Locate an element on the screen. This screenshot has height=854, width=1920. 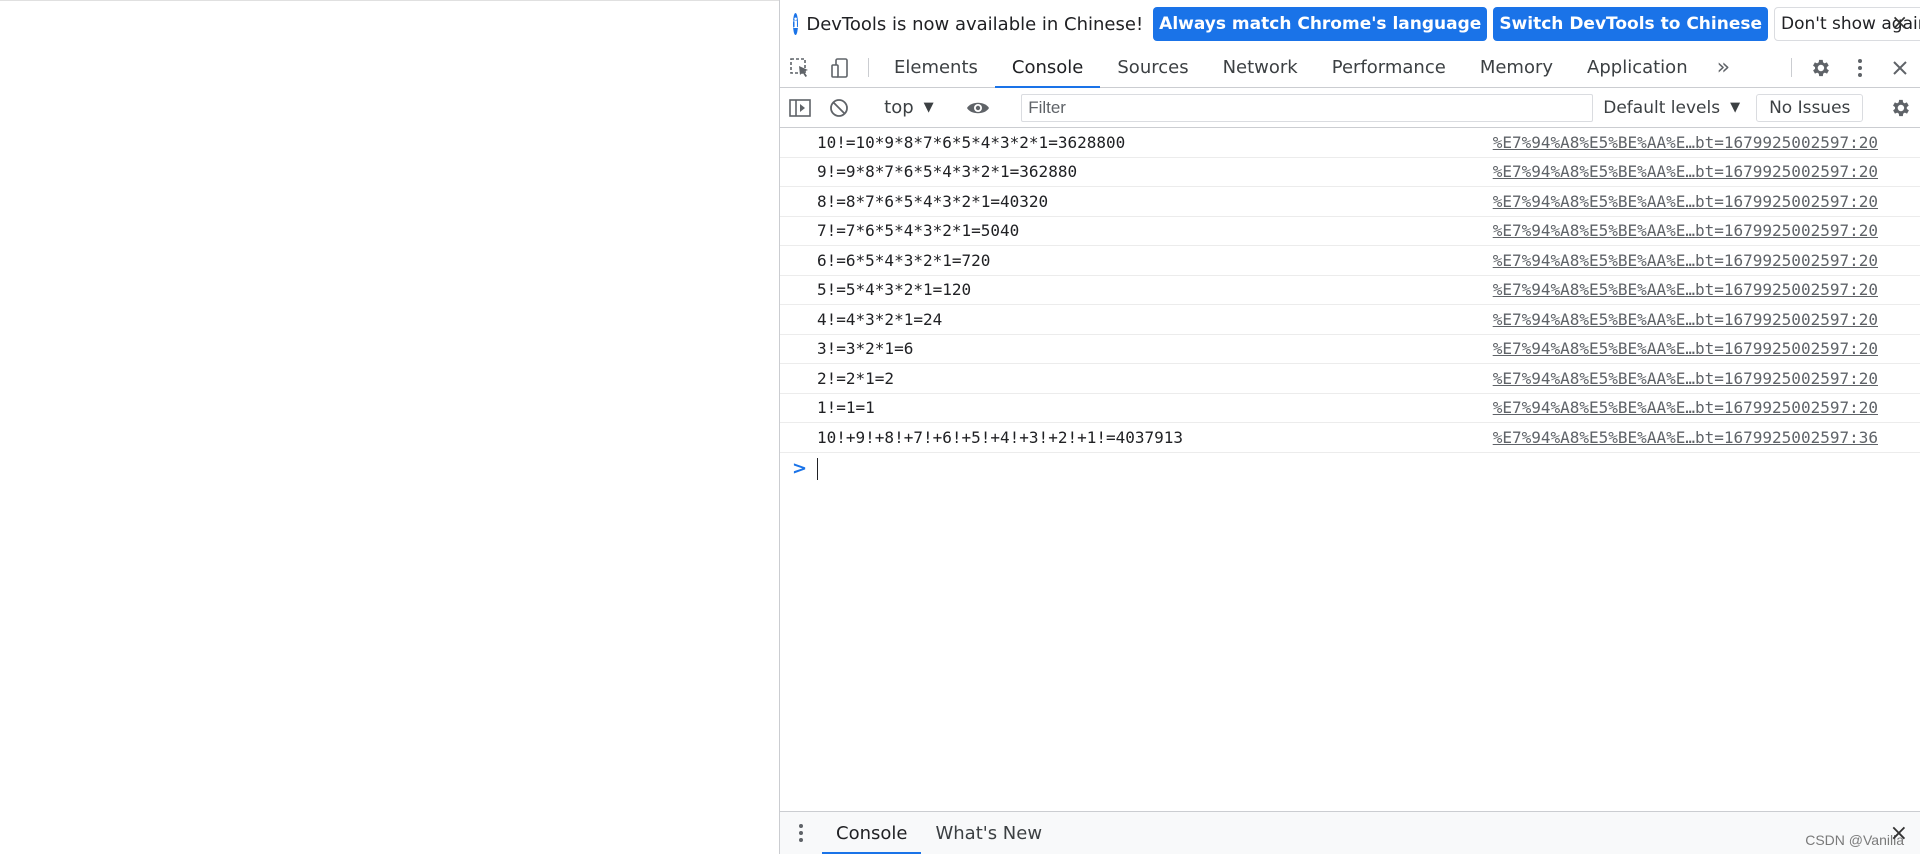
console-prompt: > is located at coordinates (1350, 469).